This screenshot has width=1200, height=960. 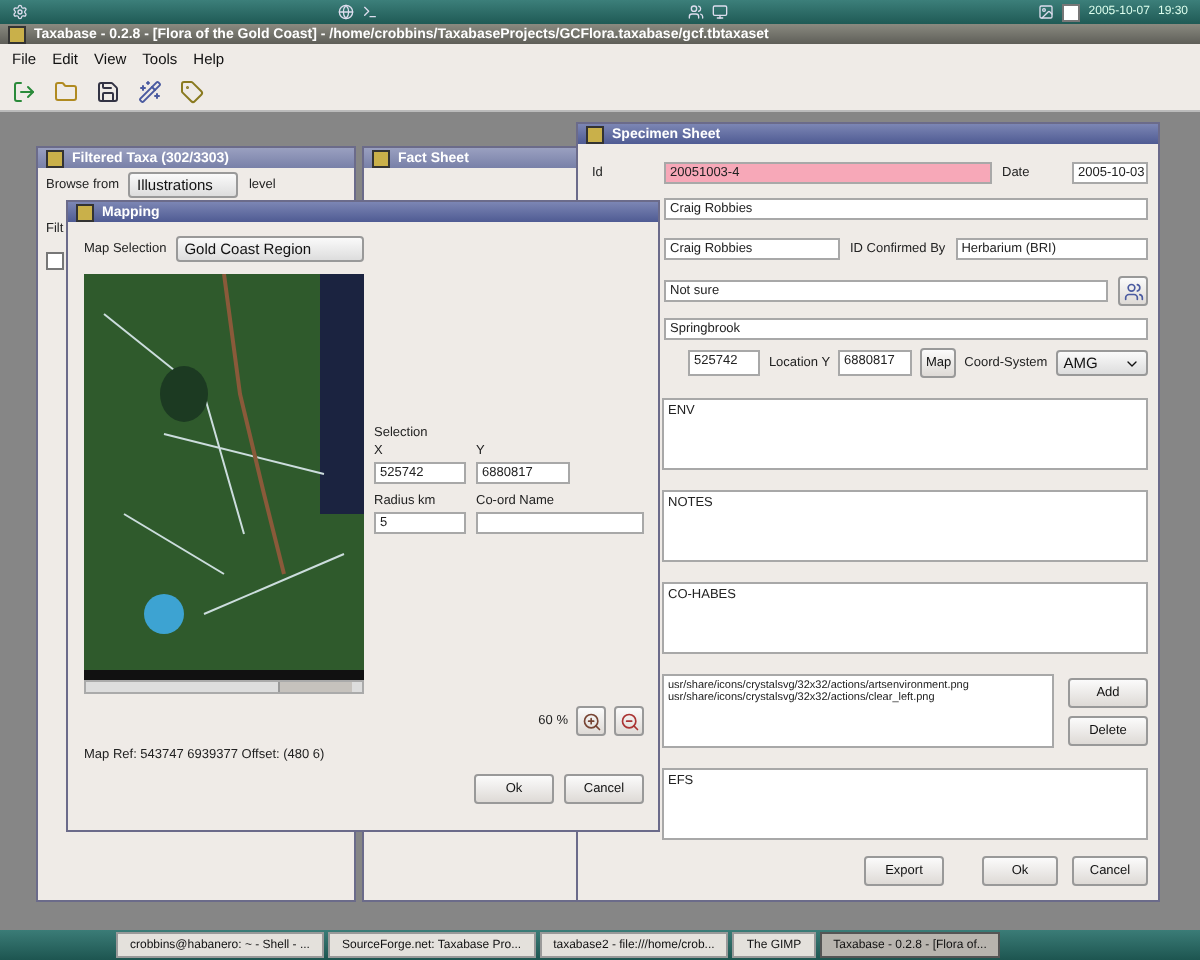 What do you see at coordinates (346, 12) in the screenshot?
I see `globe-icon` at bounding box center [346, 12].